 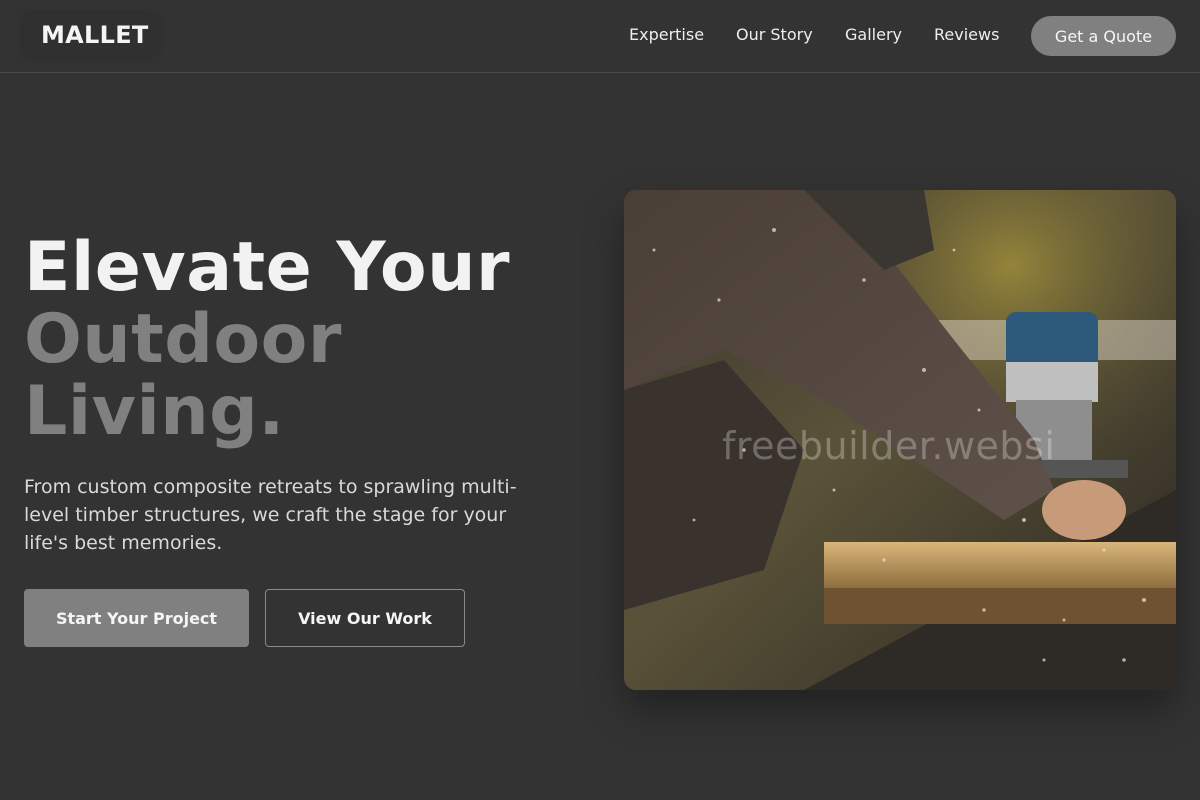 I want to click on image-watermark: freebuilder.websi, so click(x=889, y=446).